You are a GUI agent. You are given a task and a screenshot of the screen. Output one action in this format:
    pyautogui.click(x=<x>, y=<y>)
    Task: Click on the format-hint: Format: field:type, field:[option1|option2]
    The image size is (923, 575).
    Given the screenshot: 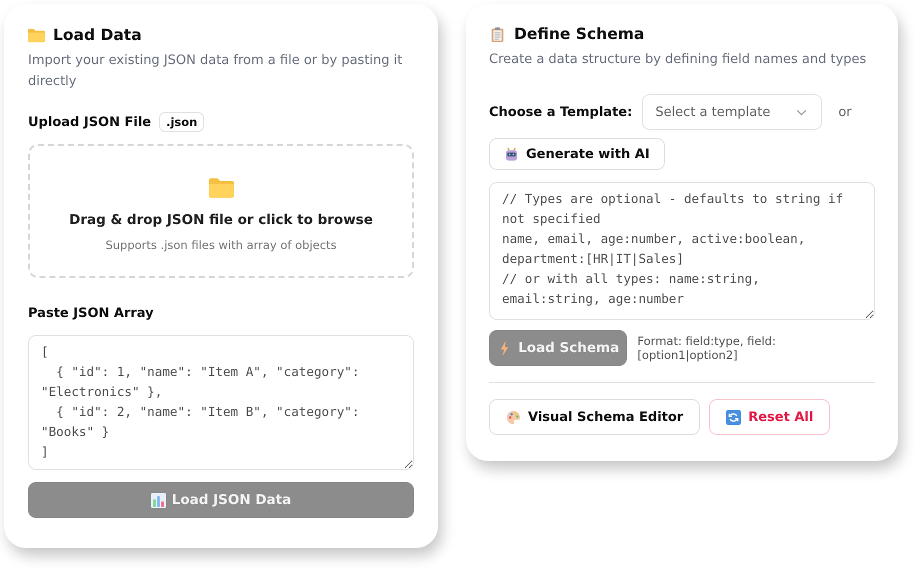 What is the action you would take?
    pyautogui.click(x=707, y=348)
    